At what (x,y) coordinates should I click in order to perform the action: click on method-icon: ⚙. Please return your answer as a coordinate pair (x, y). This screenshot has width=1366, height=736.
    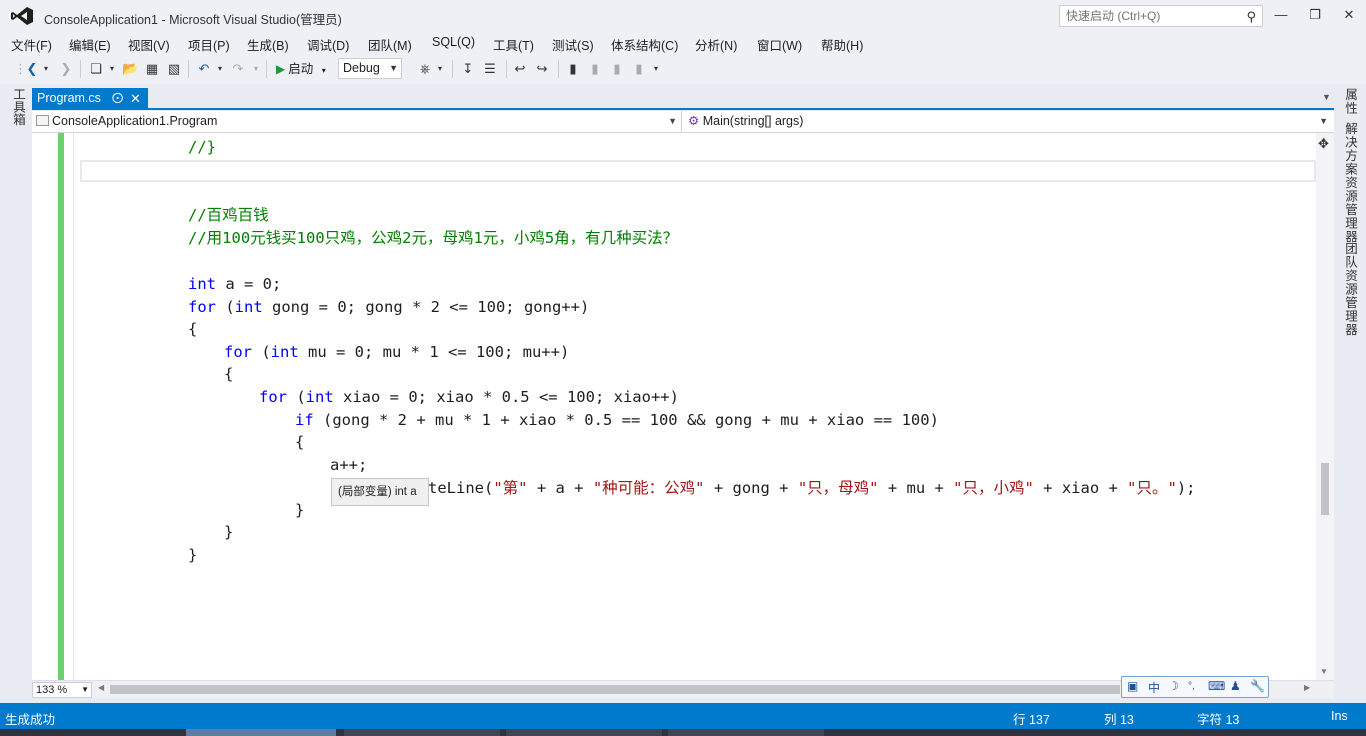
    Looking at the image, I should click on (694, 121).